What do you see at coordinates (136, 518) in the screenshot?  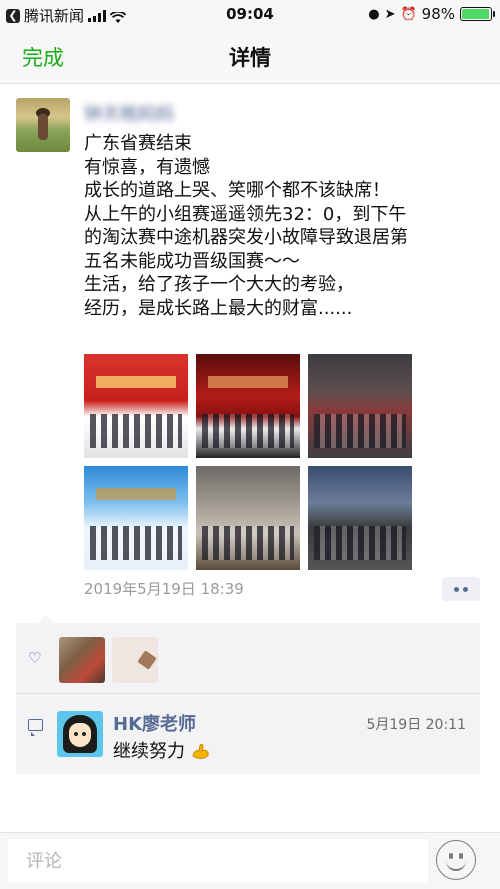 I see `photo-team-banner` at bounding box center [136, 518].